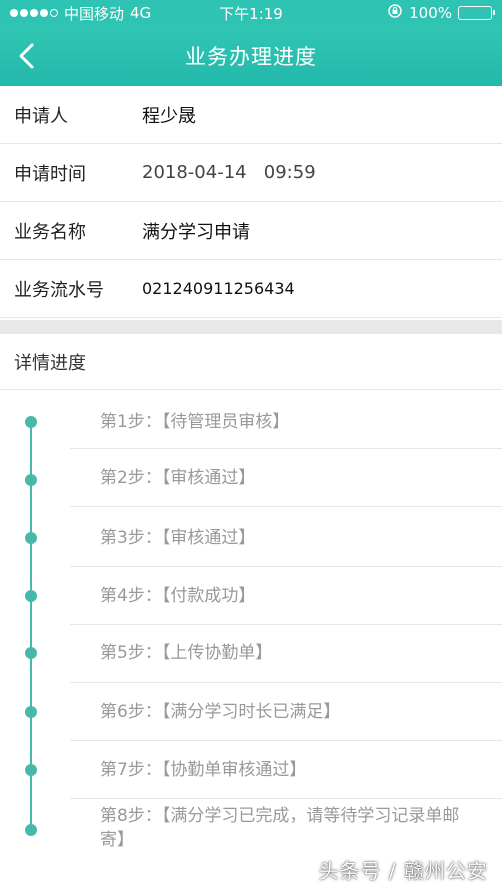  Describe the element at coordinates (50, 232) in the screenshot. I see `info-label: 业务名称` at that location.